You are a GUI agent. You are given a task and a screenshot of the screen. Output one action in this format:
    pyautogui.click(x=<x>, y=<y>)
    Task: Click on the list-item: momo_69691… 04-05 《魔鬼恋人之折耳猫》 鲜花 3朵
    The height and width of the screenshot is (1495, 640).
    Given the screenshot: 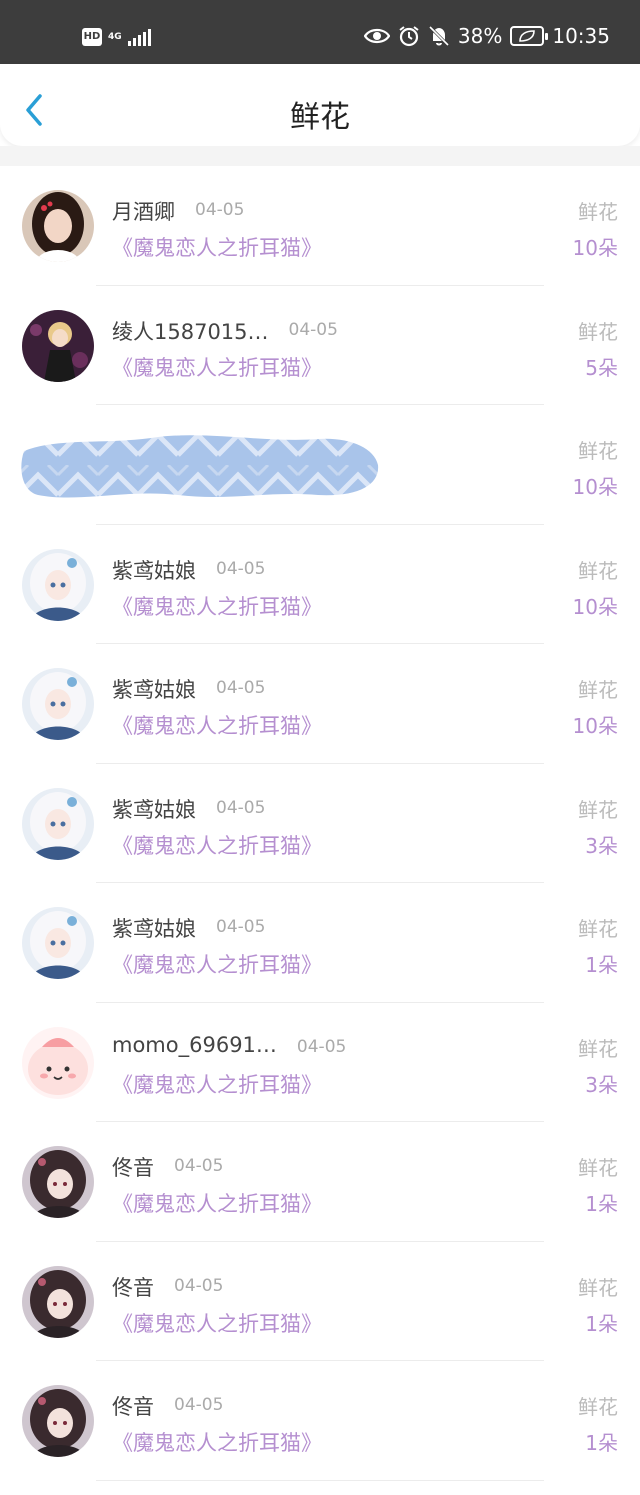 What is the action you would take?
    pyautogui.click(x=320, y=1062)
    